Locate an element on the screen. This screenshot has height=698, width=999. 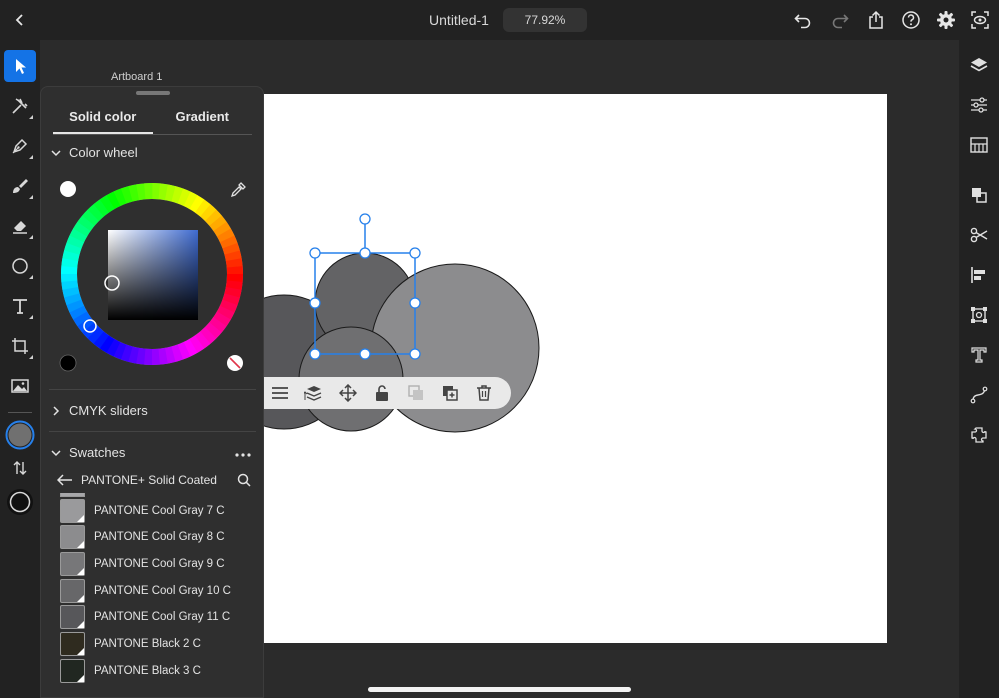
swatch-item: PANTONE Cool Gray 7 C is located at coordinates (160, 510).